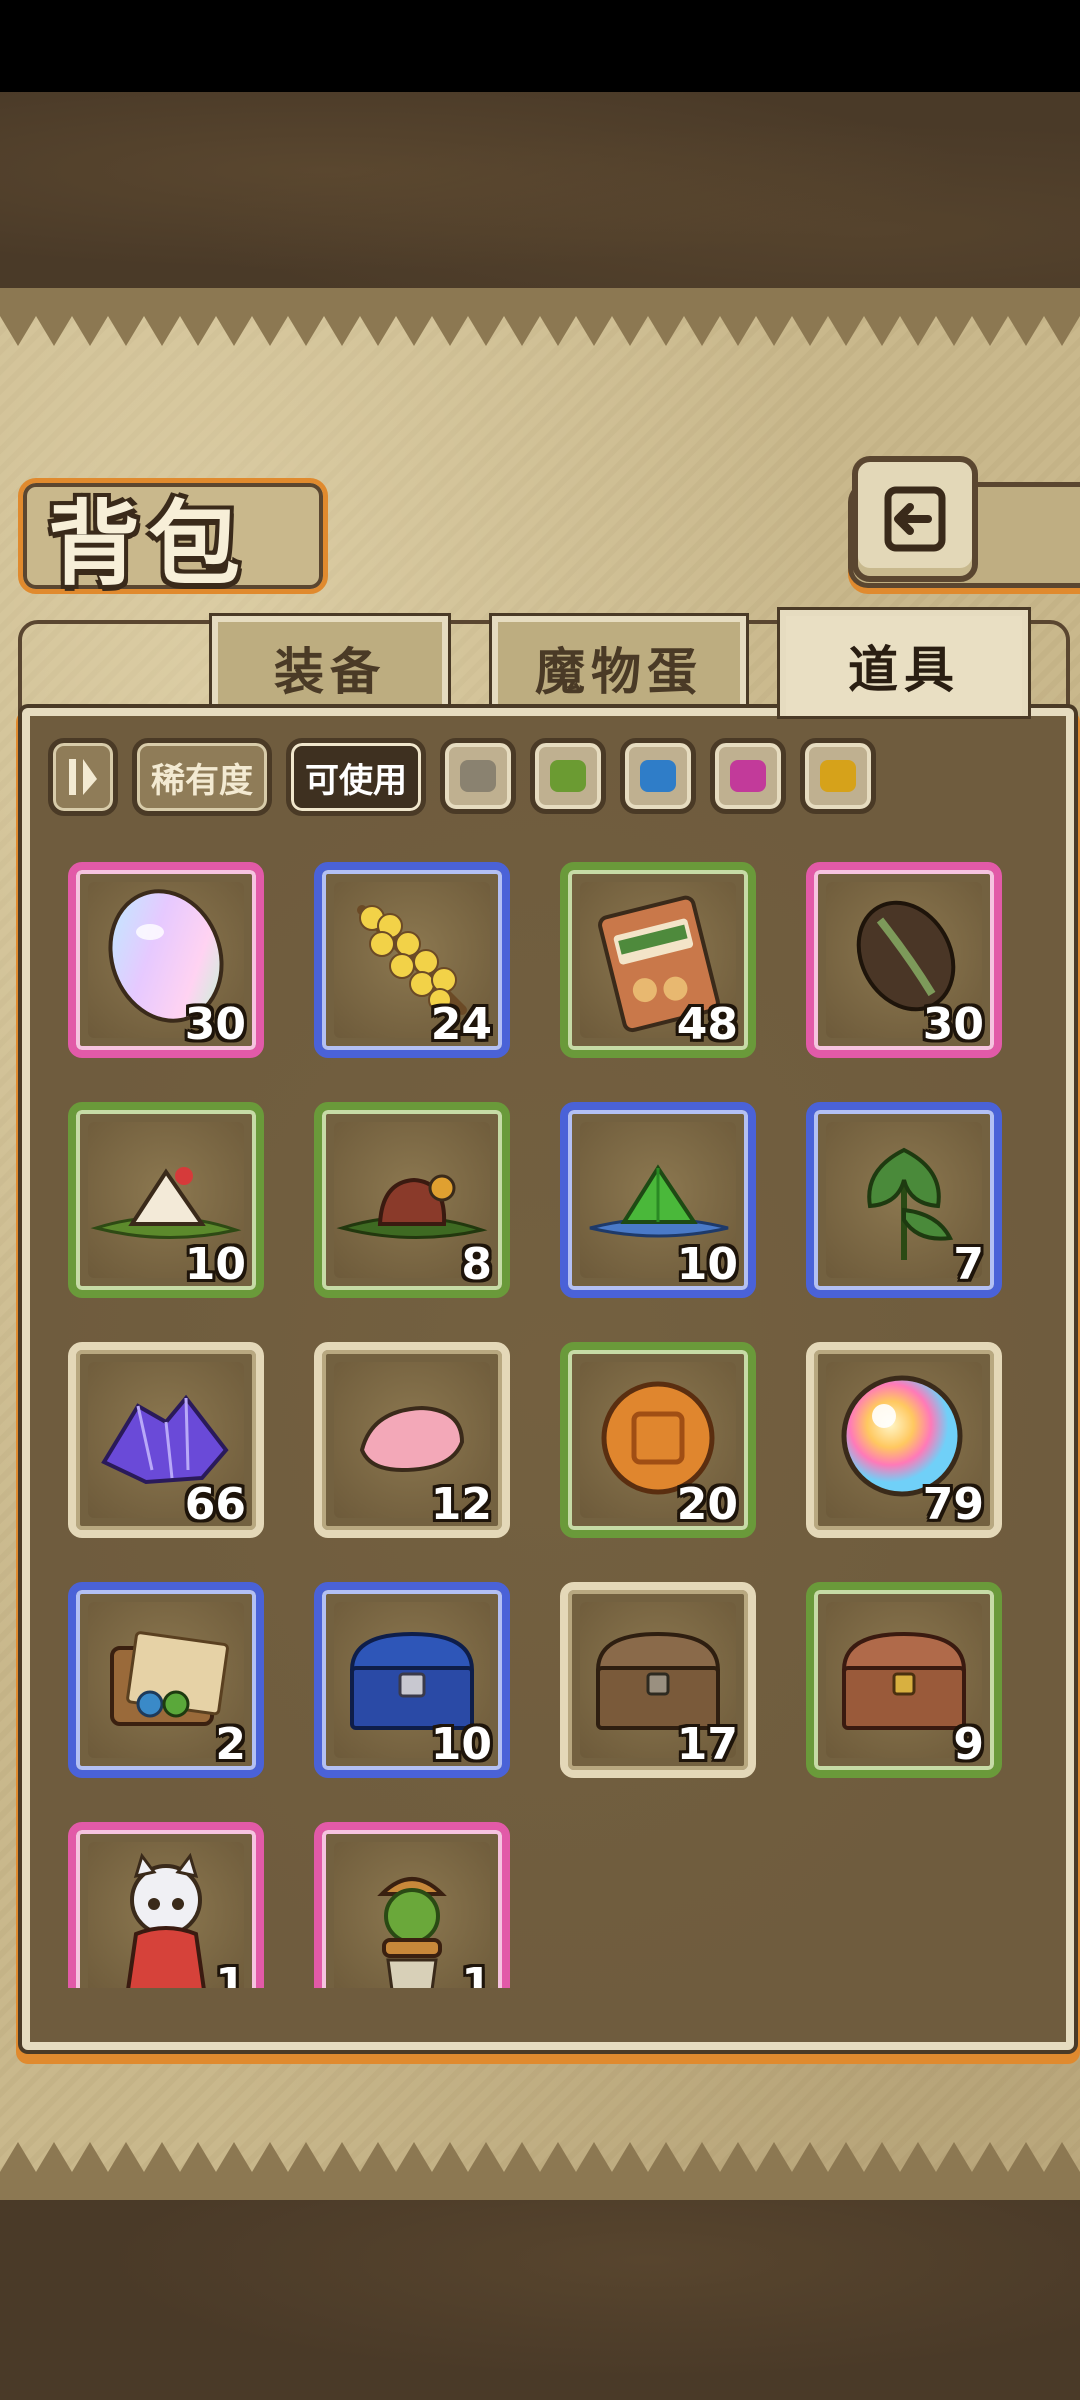 The width and height of the screenshot is (1080, 2400). I want to click on item-count: 20, so click(707, 1504).